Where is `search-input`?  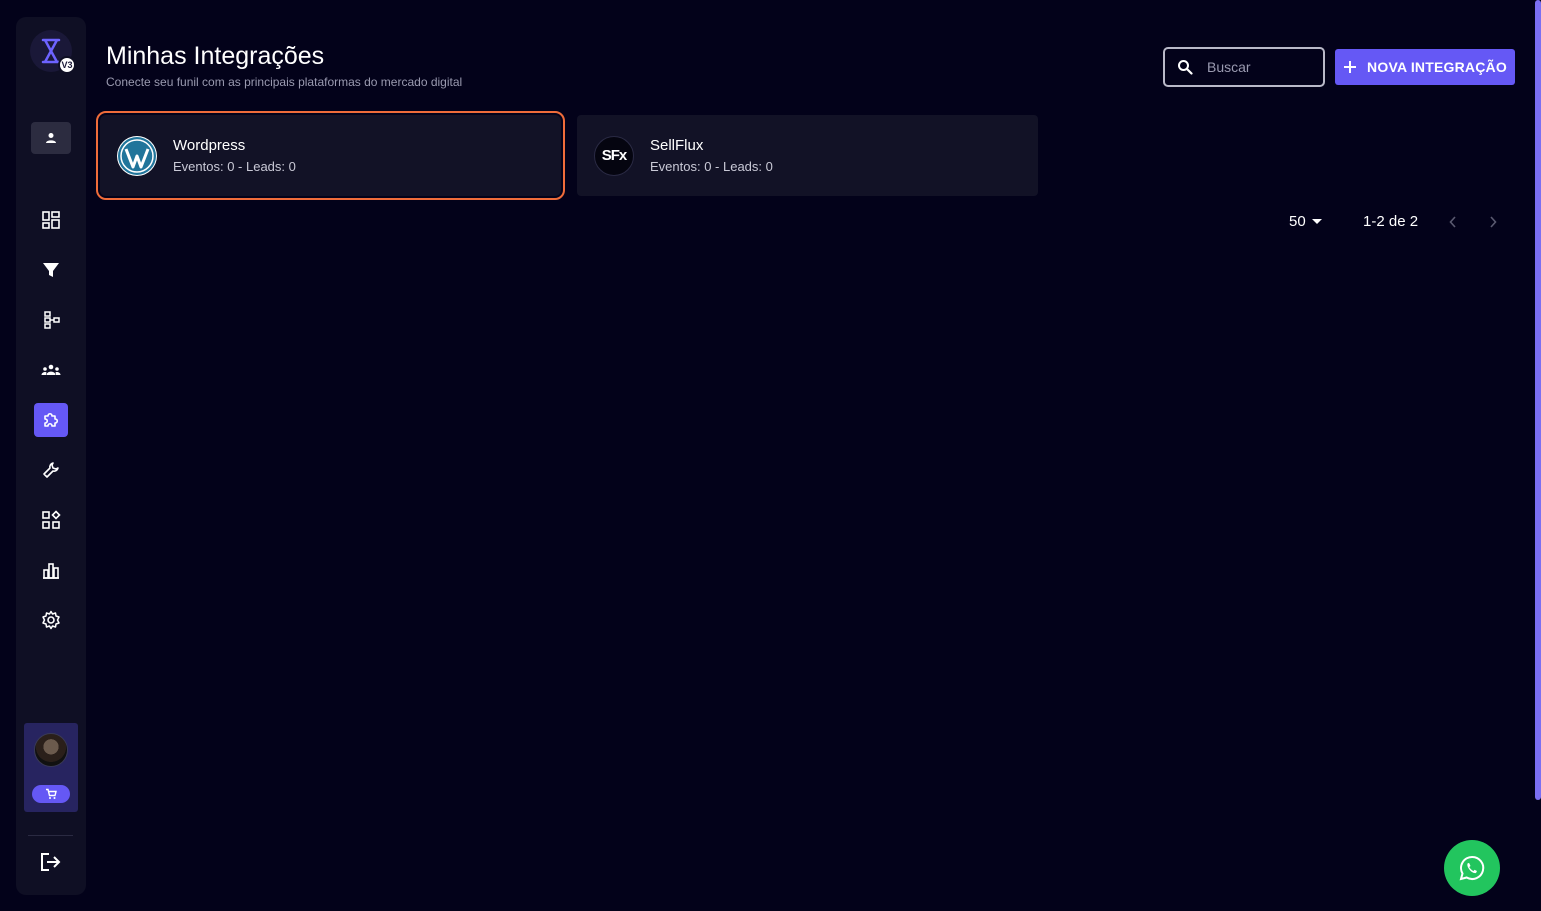
search-input is located at coordinates (1257, 67).